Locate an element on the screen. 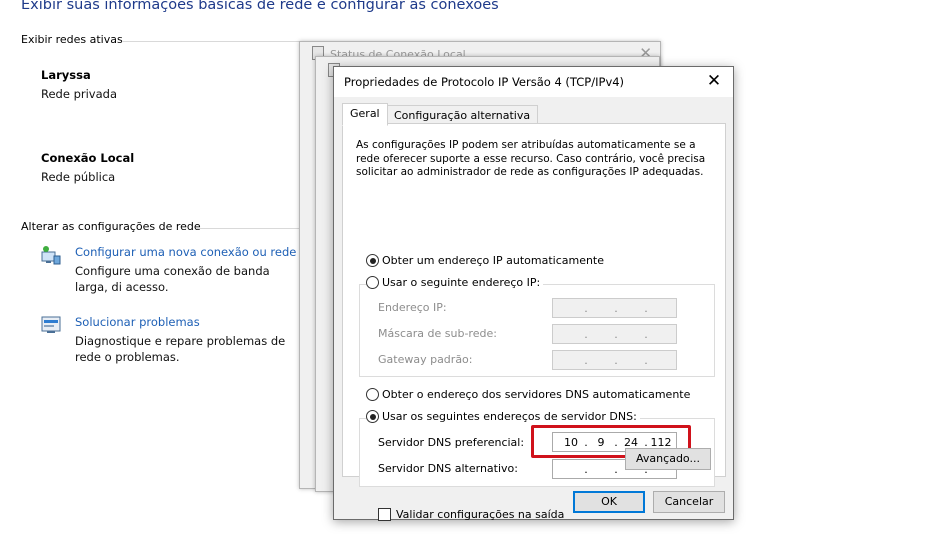 The image size is (950, 550). network-type: Rede privada is located at coordinates (79, 94).